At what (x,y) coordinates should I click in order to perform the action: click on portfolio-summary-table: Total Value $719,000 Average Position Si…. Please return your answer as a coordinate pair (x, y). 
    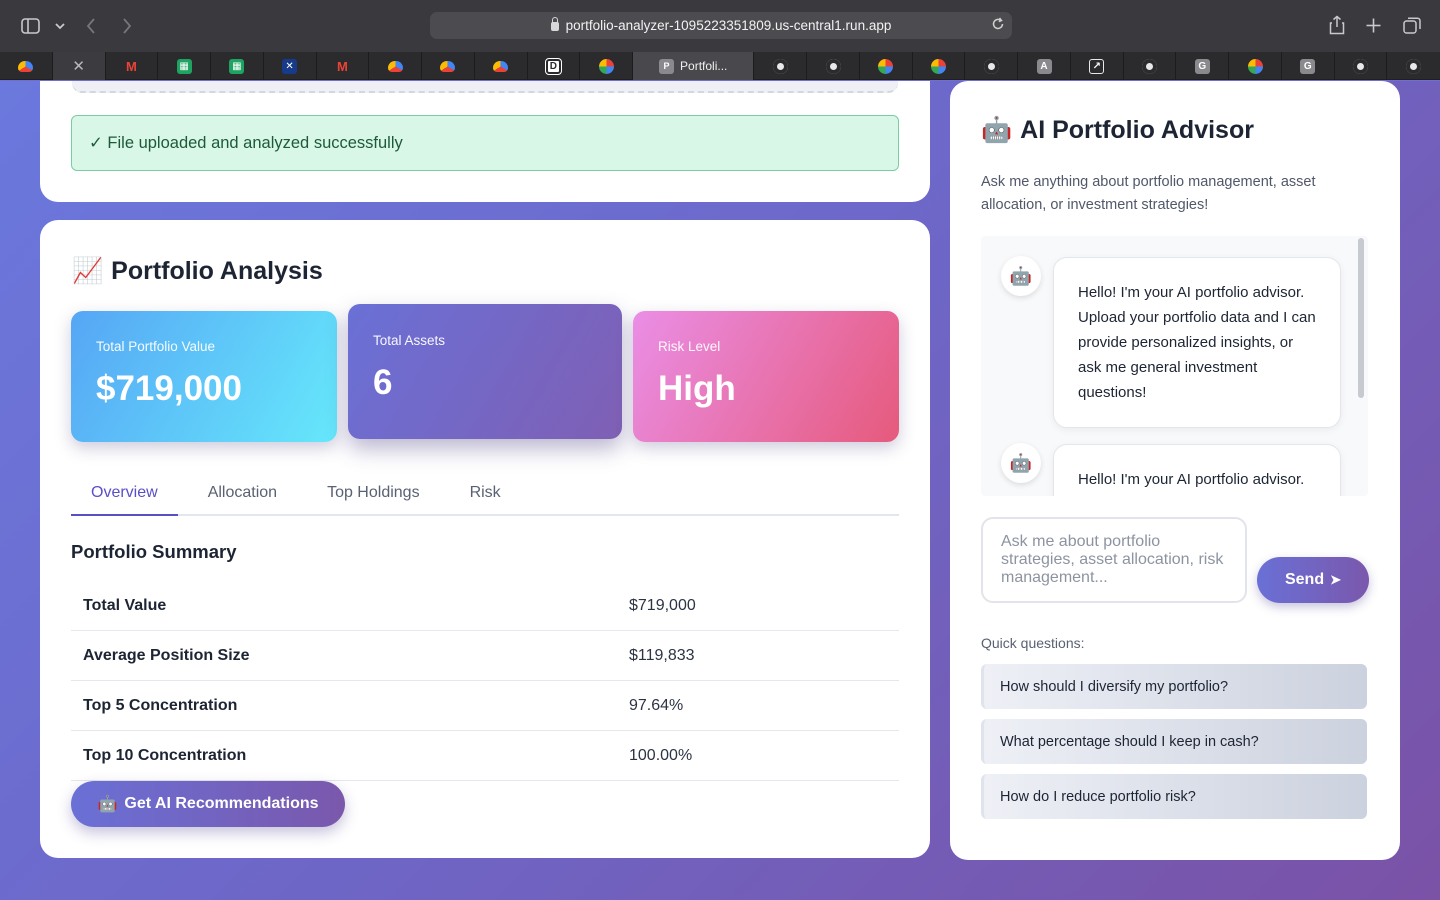
    Looking at the image, I should click on (485, 681).